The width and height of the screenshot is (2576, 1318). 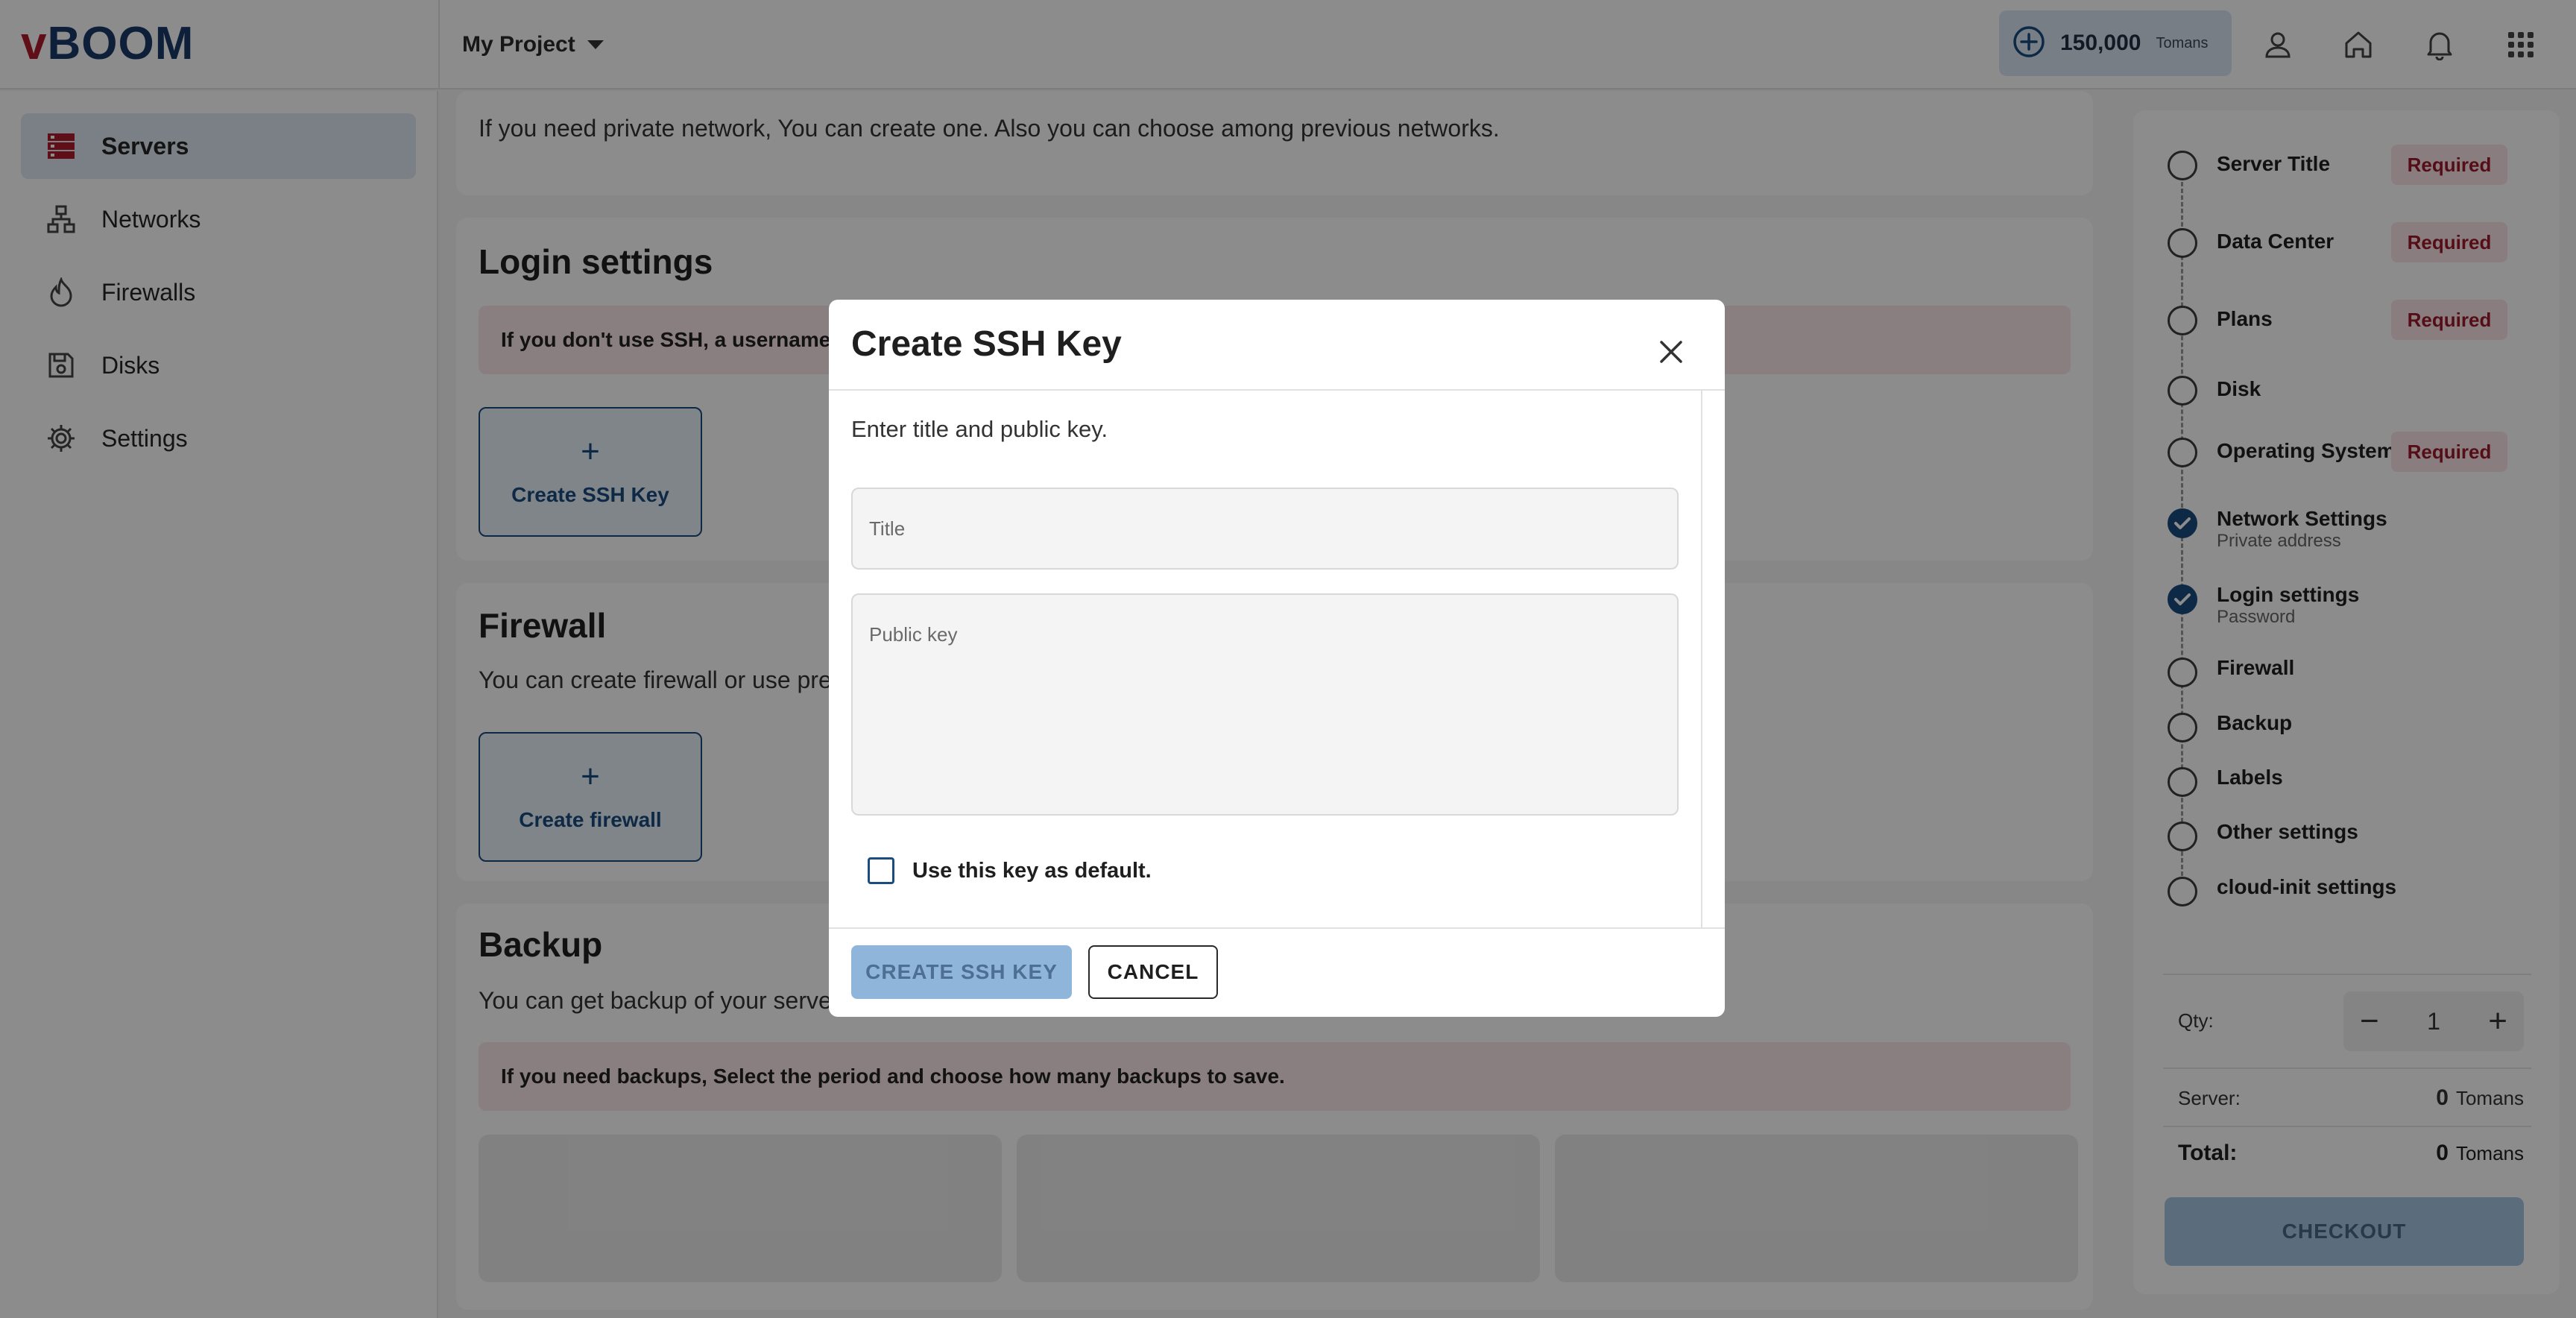 What do you see at coordinates (1265, 529) in the screenshot?
I see `ssh-title-input` at bounding box center [1265, 529].